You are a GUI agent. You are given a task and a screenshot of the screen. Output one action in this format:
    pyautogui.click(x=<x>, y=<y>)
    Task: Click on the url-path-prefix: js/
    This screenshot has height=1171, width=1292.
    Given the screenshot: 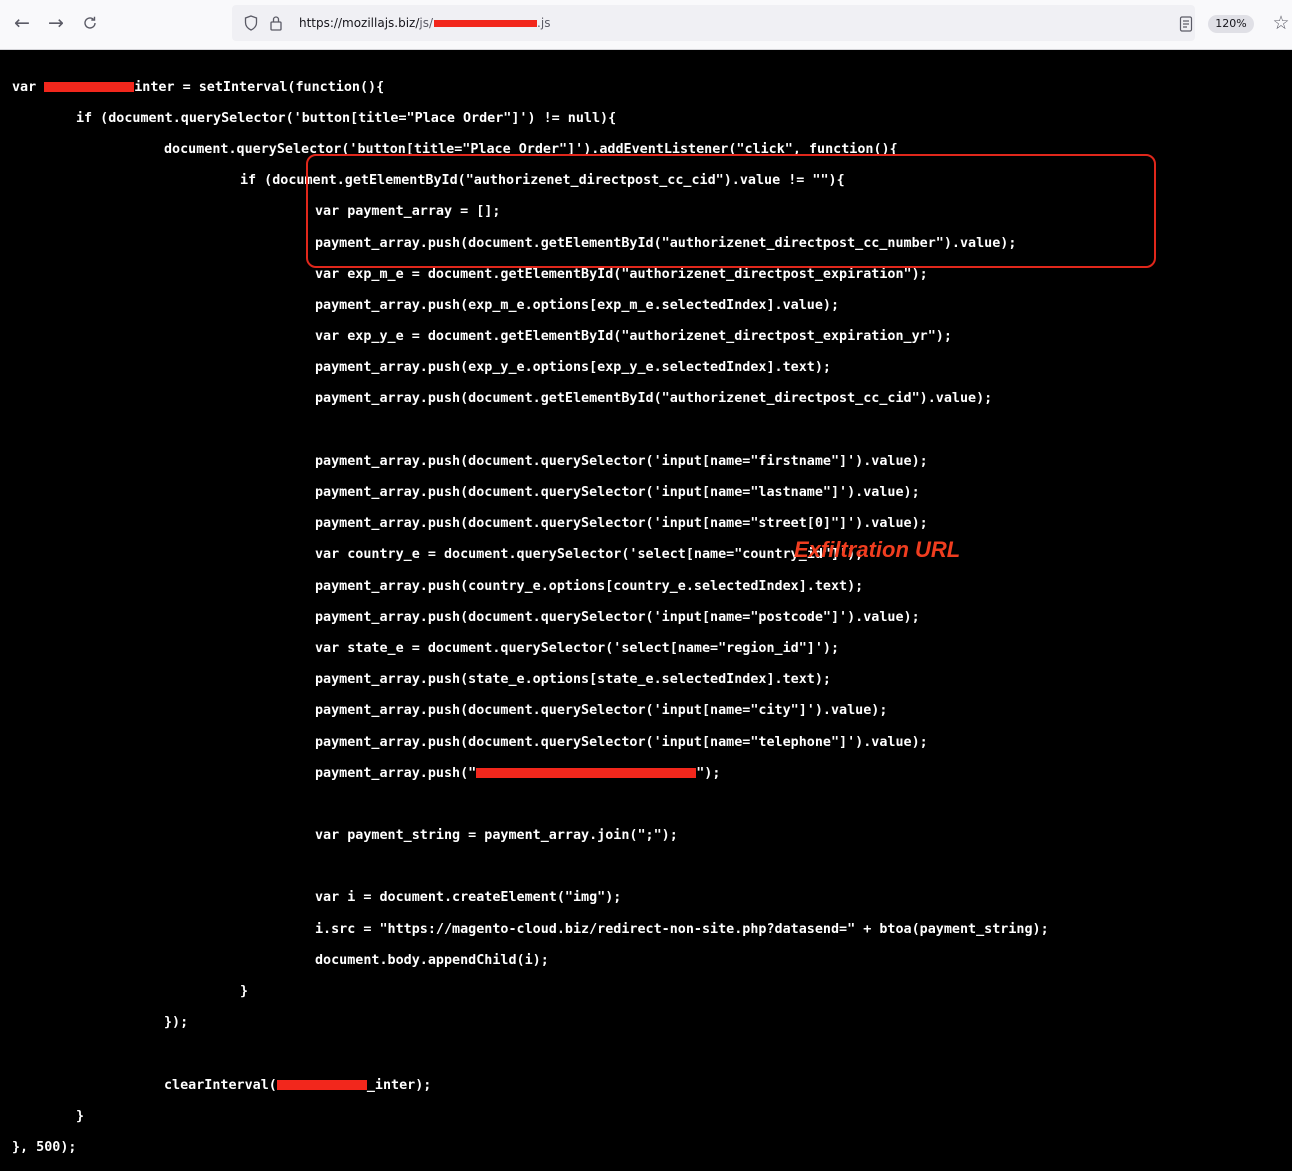 What is the action you would take?
    pyautogui.click(x=426, y=23)
    